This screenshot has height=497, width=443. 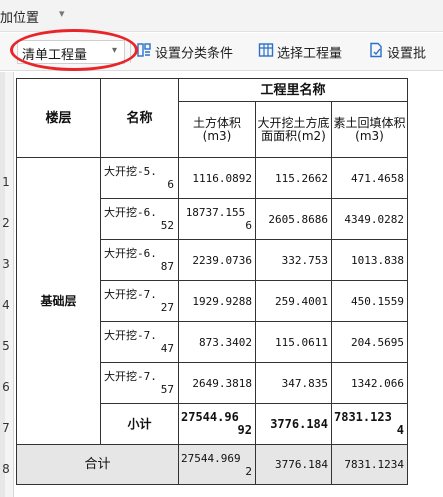 I want to click on header-earthwork-volume: 土方体积(m3), so click(x=217, y=129).